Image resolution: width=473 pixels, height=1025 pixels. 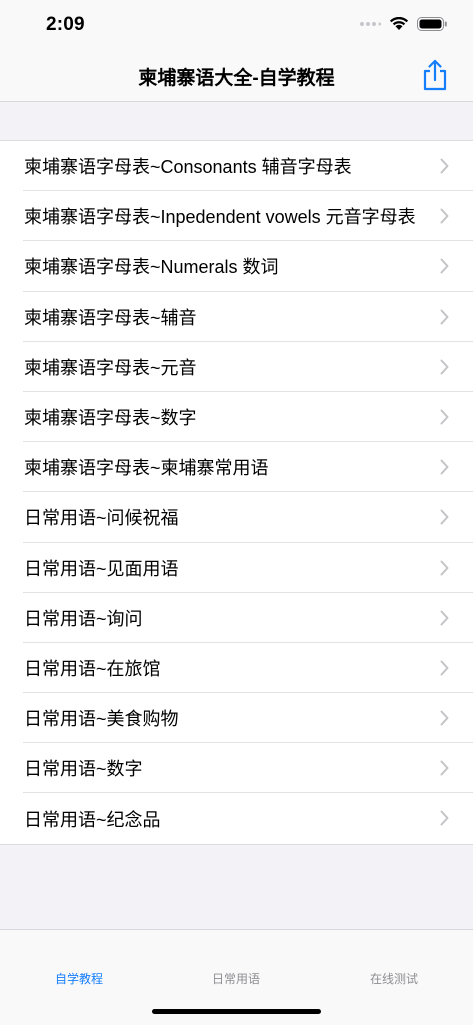 I want to click on list-item: 柬埔寨语字母表~数字, so click(x=236, y=417).